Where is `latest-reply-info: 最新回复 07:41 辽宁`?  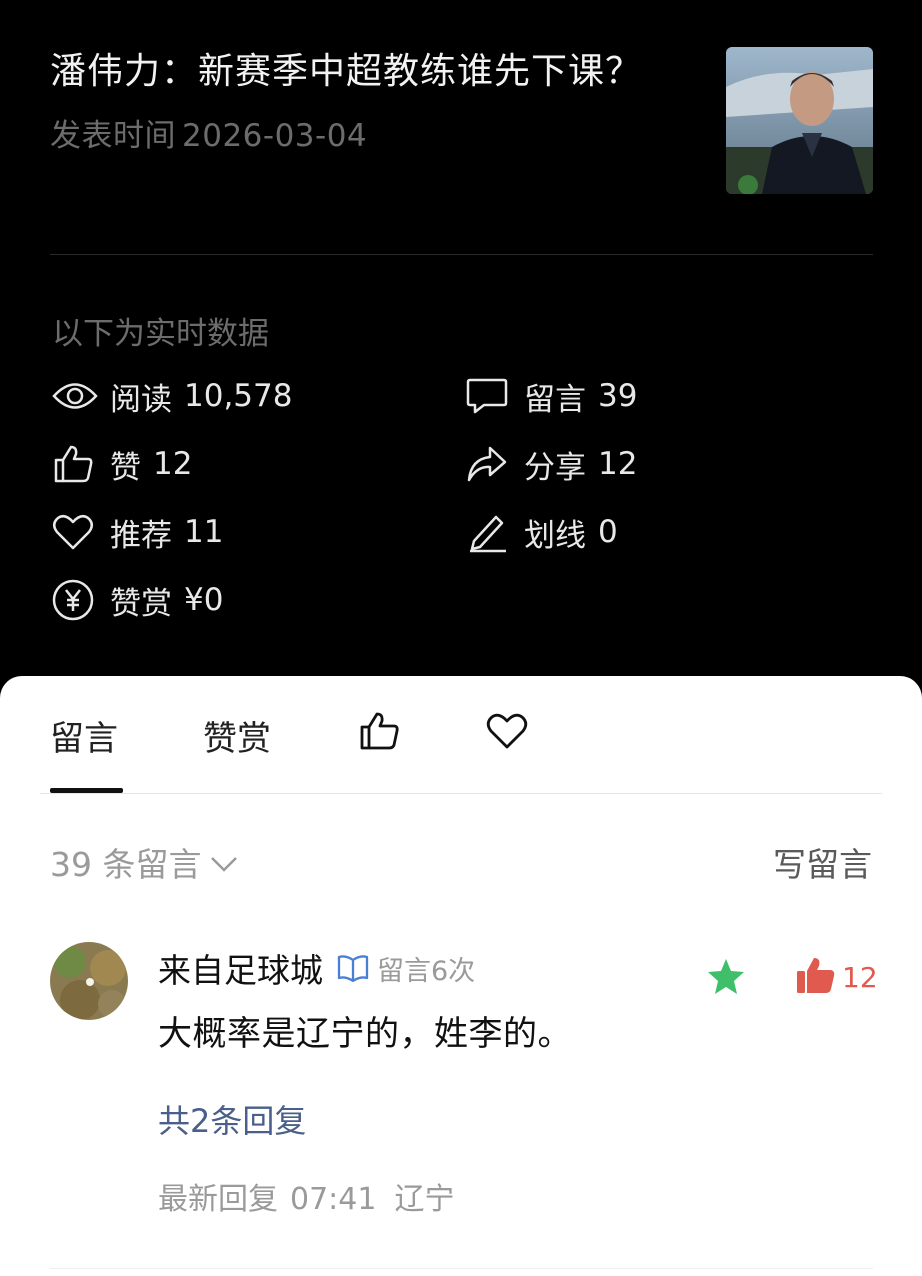 latest-reply-info: 最新回复 07:41 辽宁 is located at coordinates (315, 1196).